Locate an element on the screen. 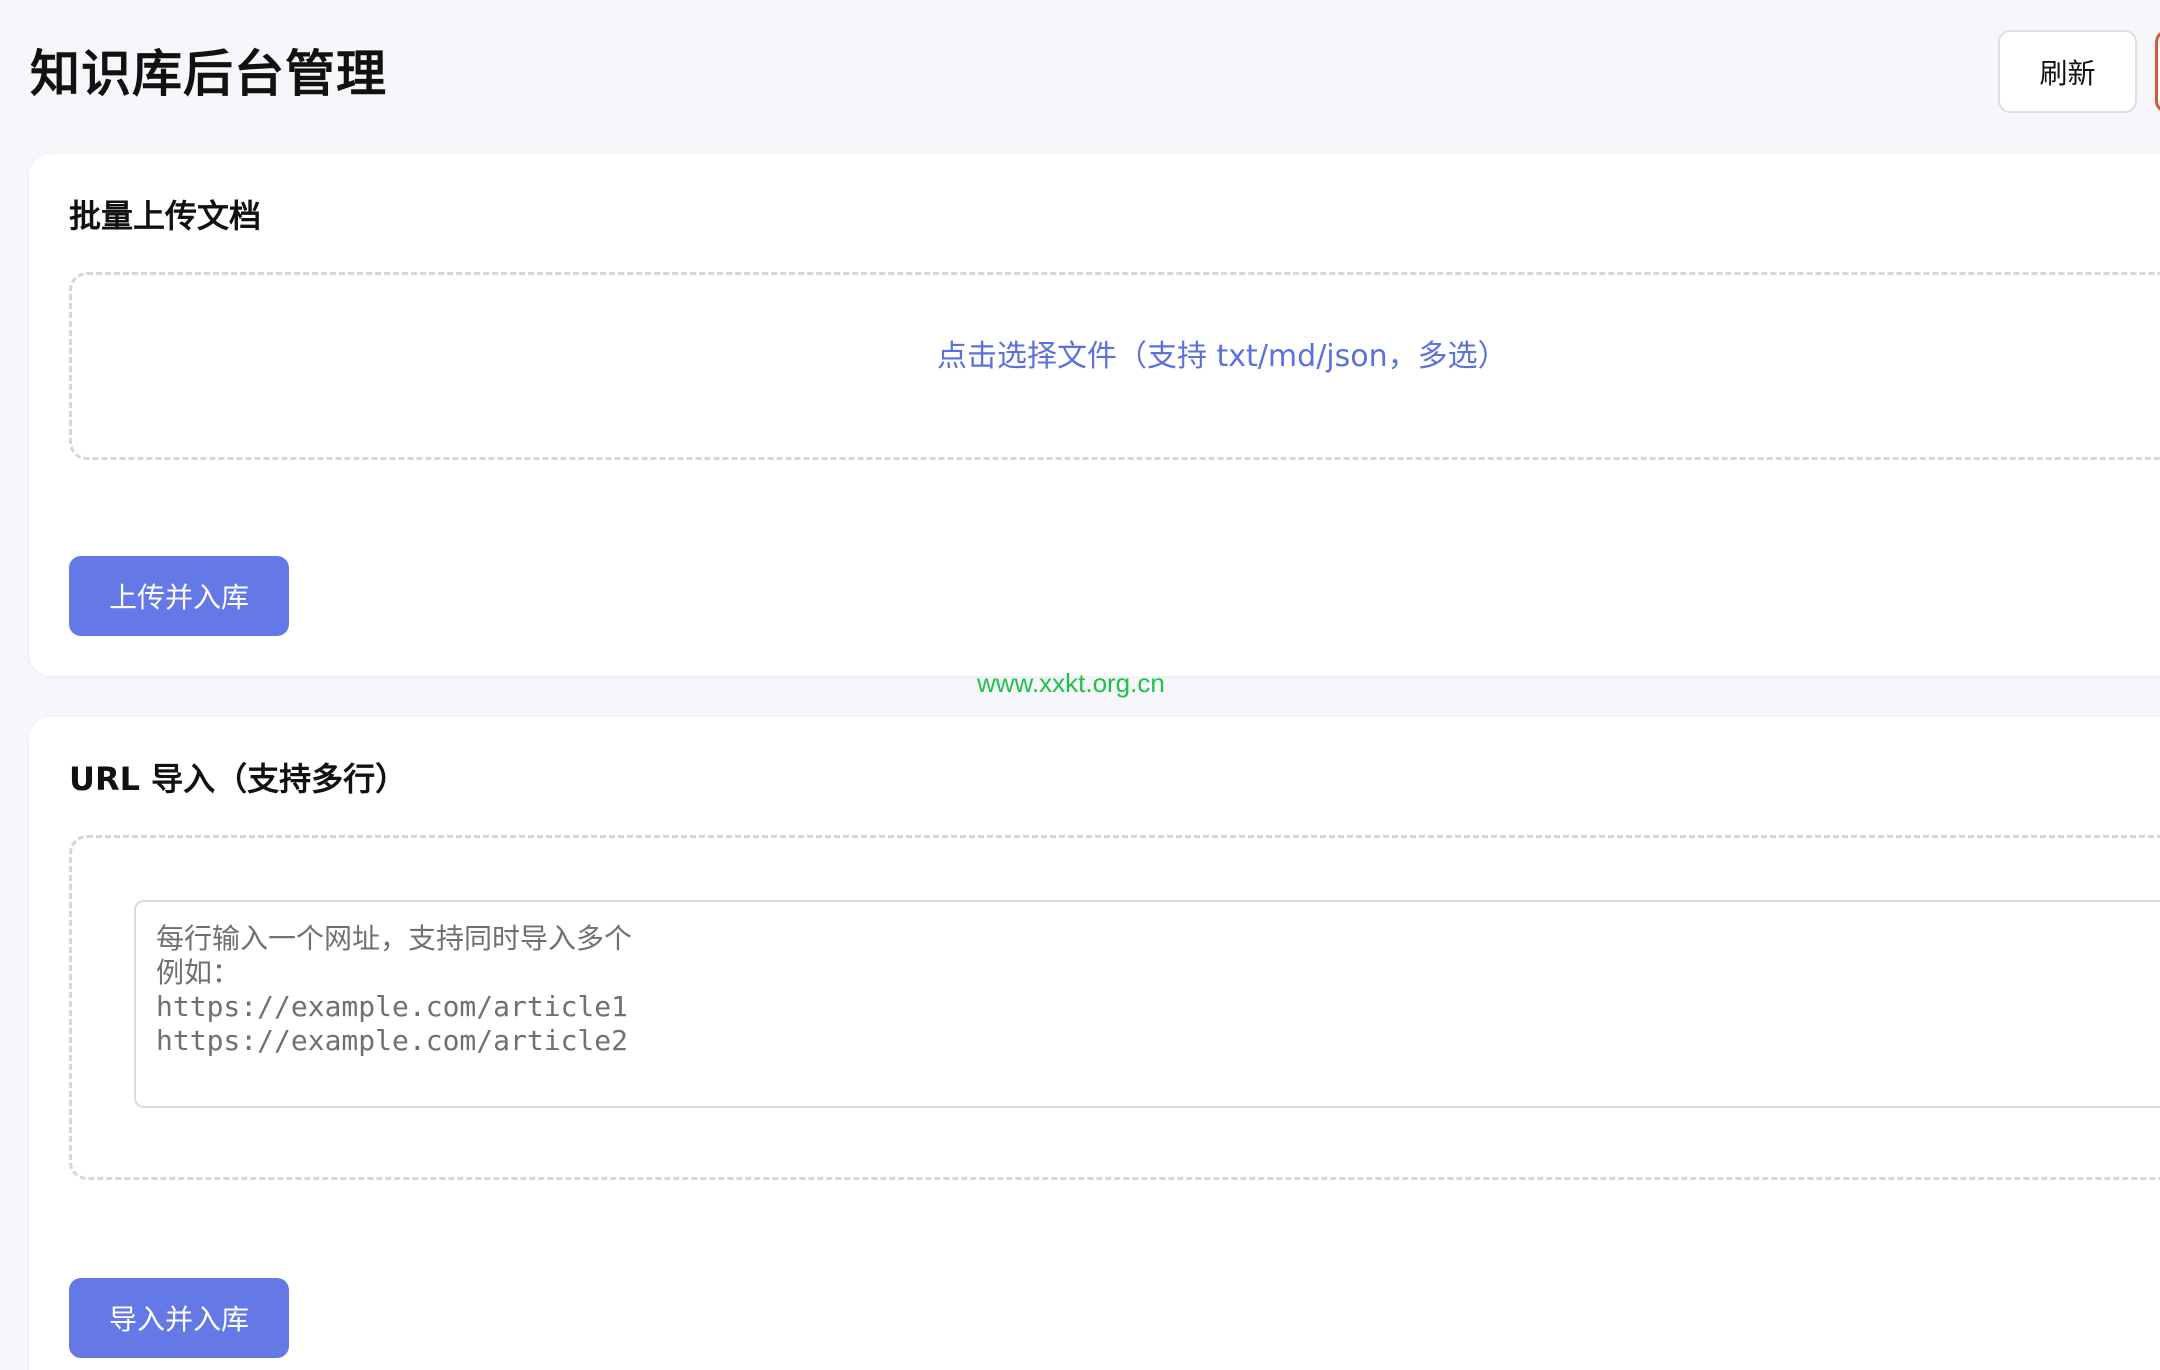 This screenshot has height=1370, width=2160. dropzone-hint: 点击选择文件（支持 txt/md/json，多选） is located at coordinates (1222, 356).